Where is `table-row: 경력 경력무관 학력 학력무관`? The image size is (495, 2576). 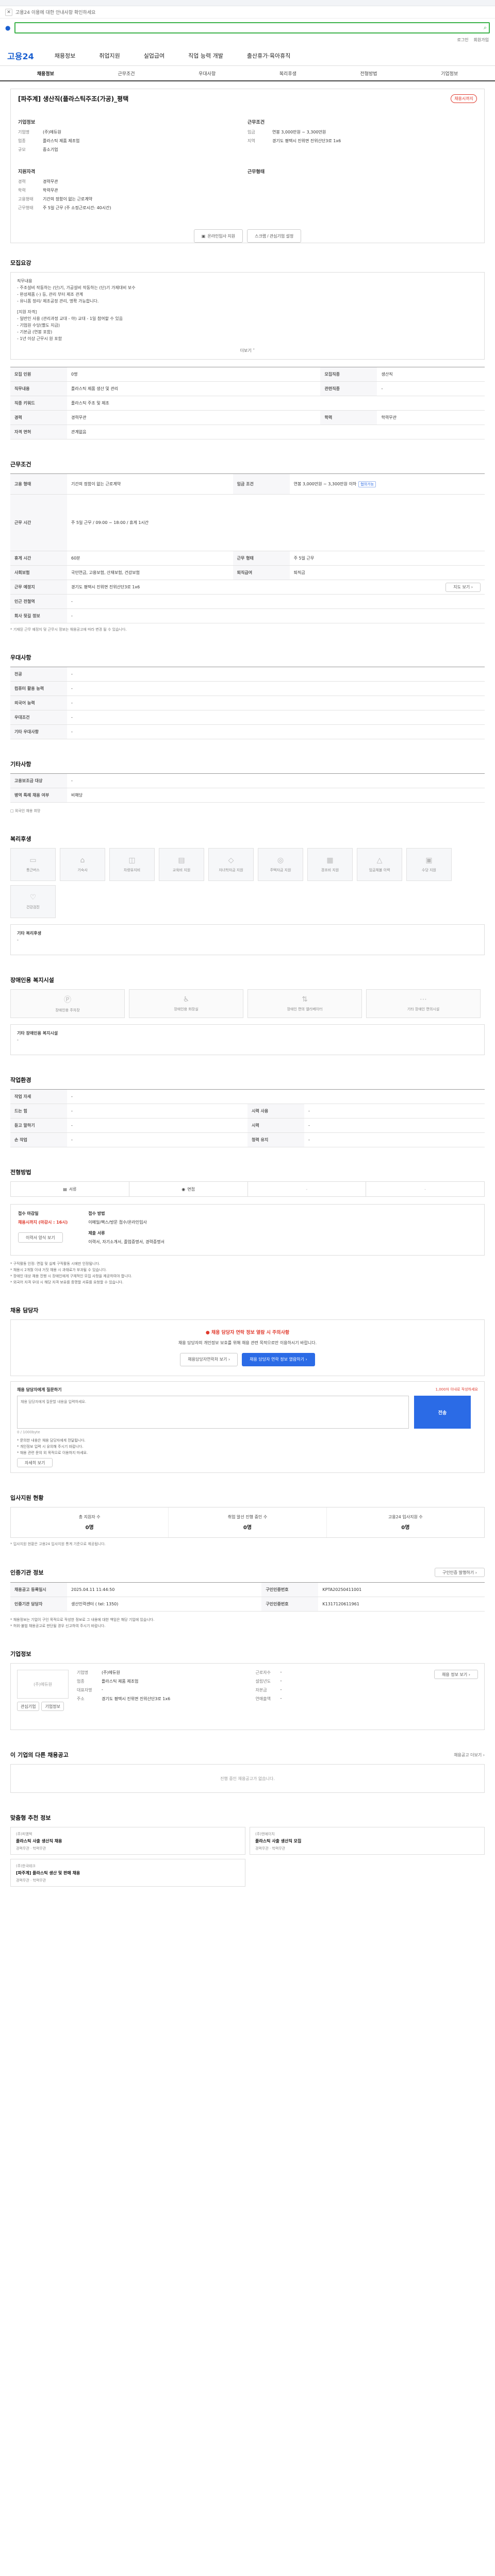 table-row: 경력 경력무관 학력 학력무관 is located at coordinates (247, 417).